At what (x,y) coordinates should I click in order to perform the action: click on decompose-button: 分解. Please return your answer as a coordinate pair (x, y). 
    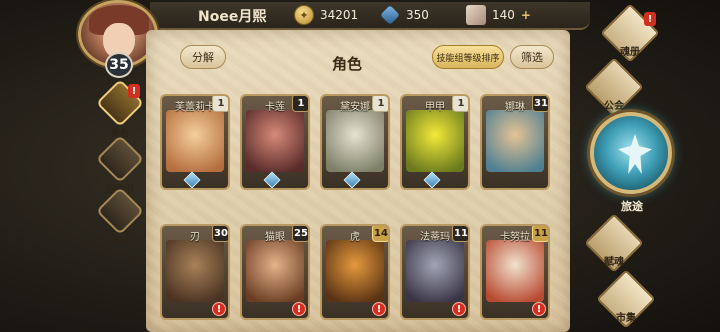
    Looking at the image, I should click on (203, 57).